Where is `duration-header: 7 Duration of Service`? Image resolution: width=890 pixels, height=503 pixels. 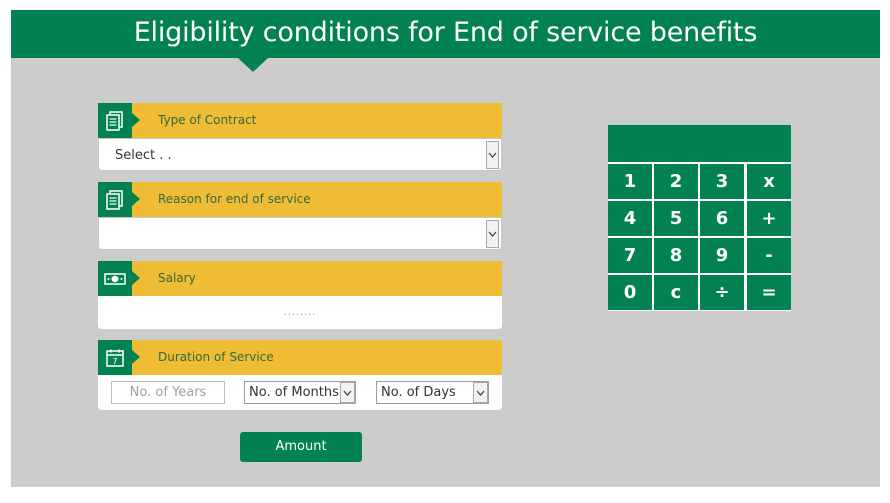
duration-header: 7 Duration of Service is located at coordinates (300, 357).